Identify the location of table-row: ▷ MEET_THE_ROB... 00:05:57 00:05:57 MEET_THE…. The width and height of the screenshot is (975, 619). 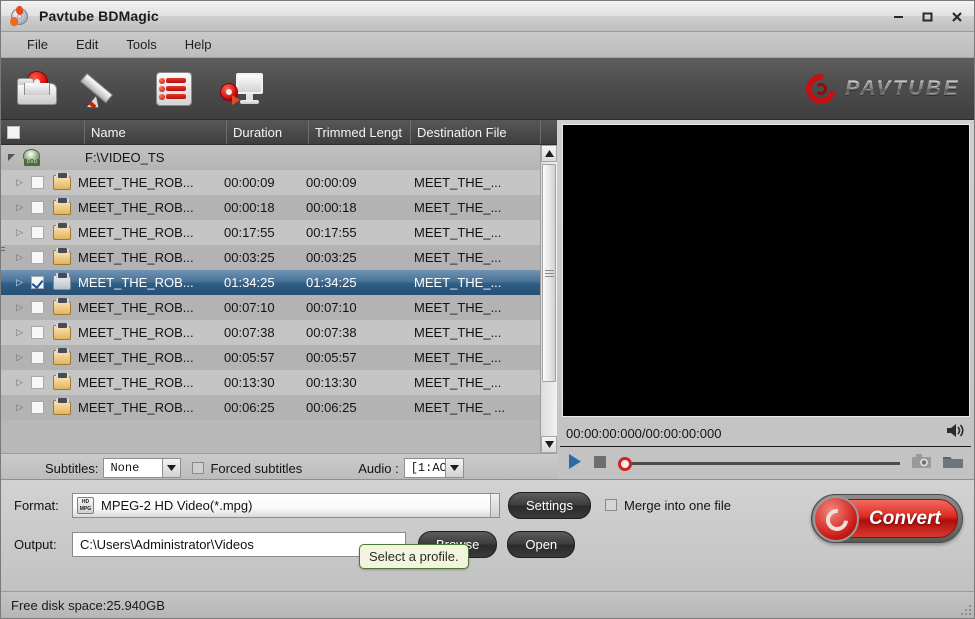
(270, 357).